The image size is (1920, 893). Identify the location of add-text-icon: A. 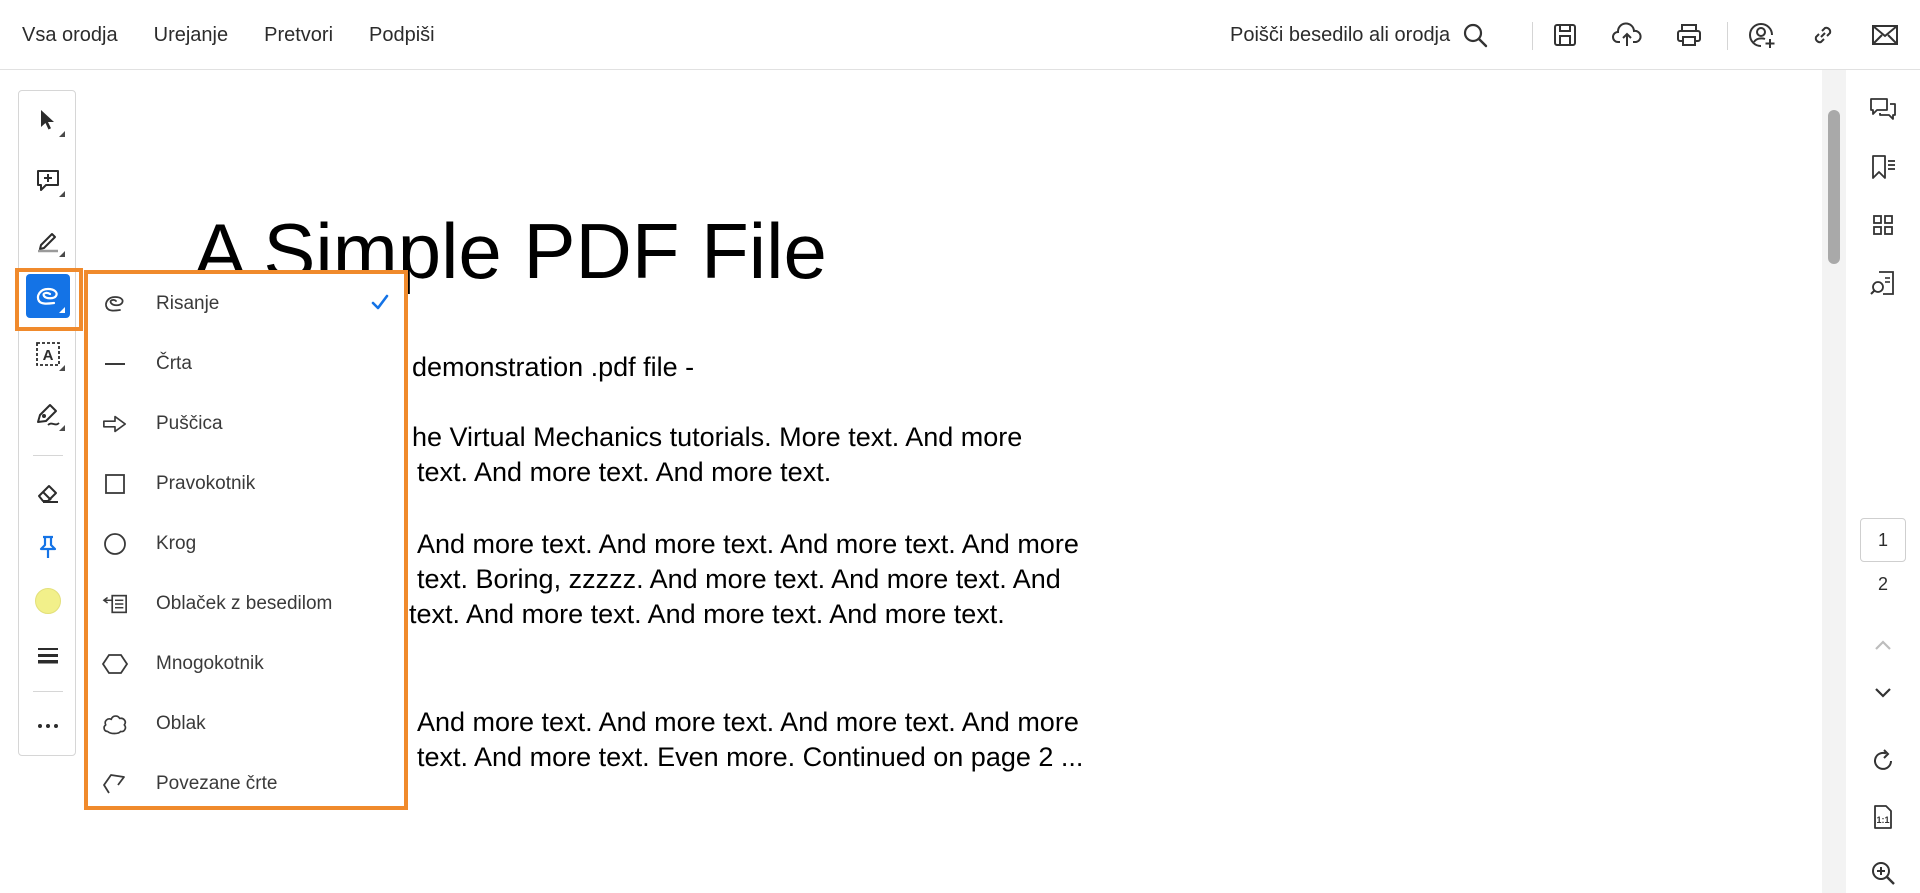
(48, 354).